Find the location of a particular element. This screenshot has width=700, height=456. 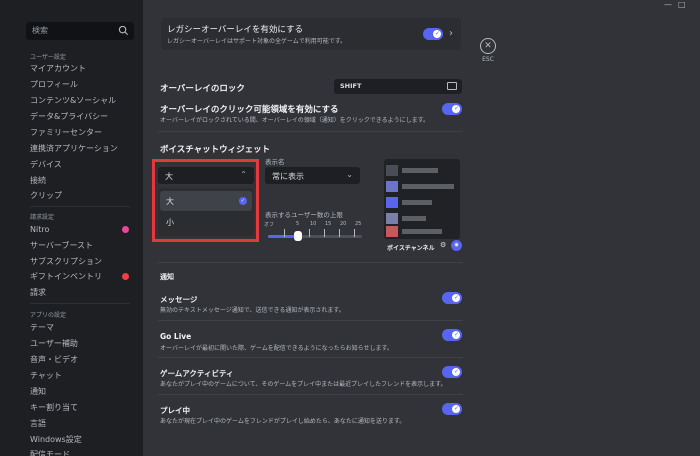

sidebar-item-nitro: Nitro is located at coordinates (82, 229).